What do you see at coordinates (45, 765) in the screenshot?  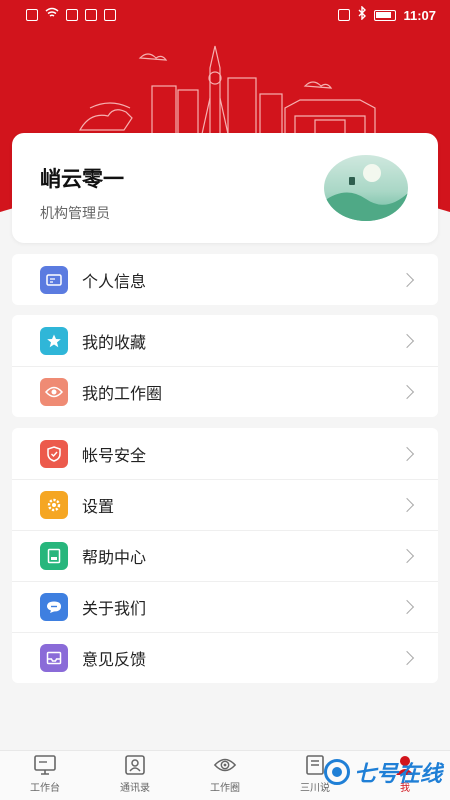 I see `monitor-icon` at bounding box center [45, 765].